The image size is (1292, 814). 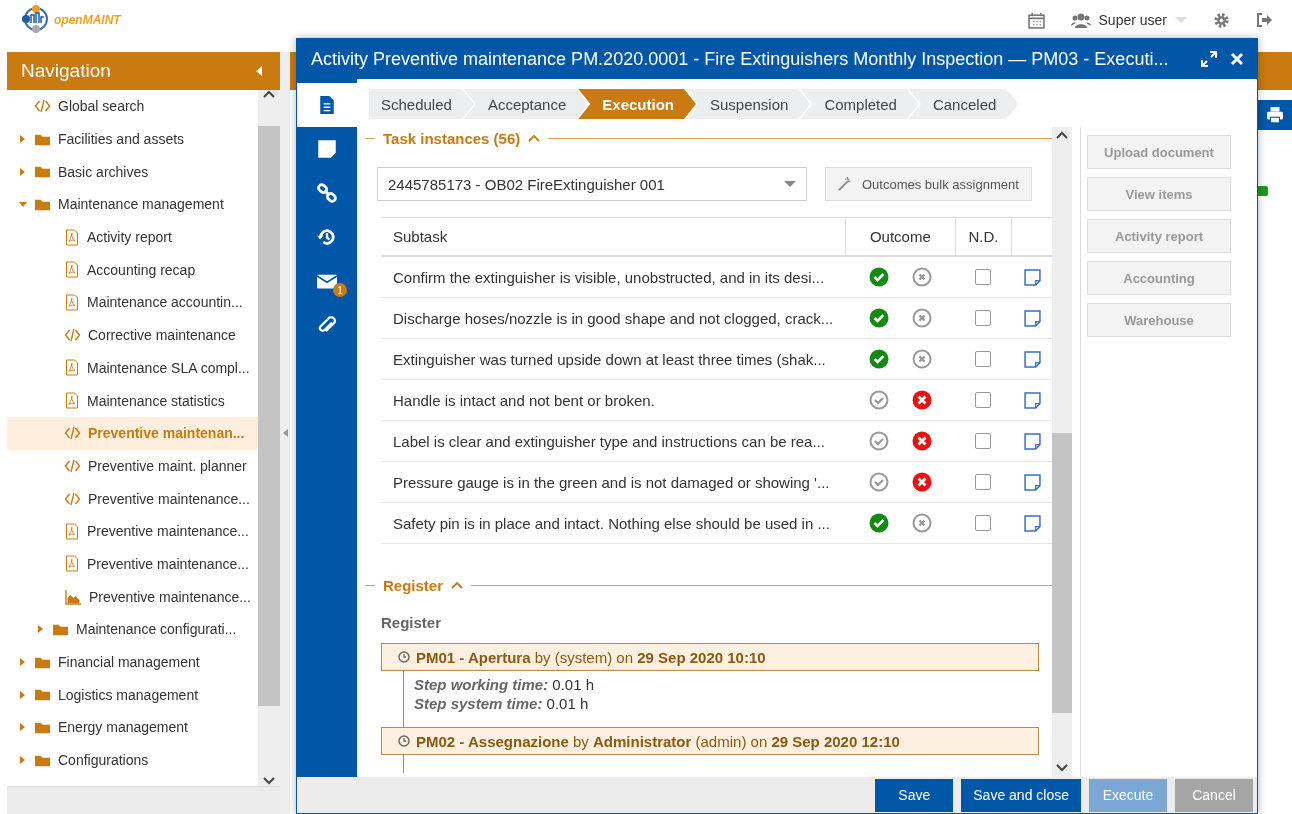 I want to click on tree-item: Maintenance management, so click(x=132, y=204).